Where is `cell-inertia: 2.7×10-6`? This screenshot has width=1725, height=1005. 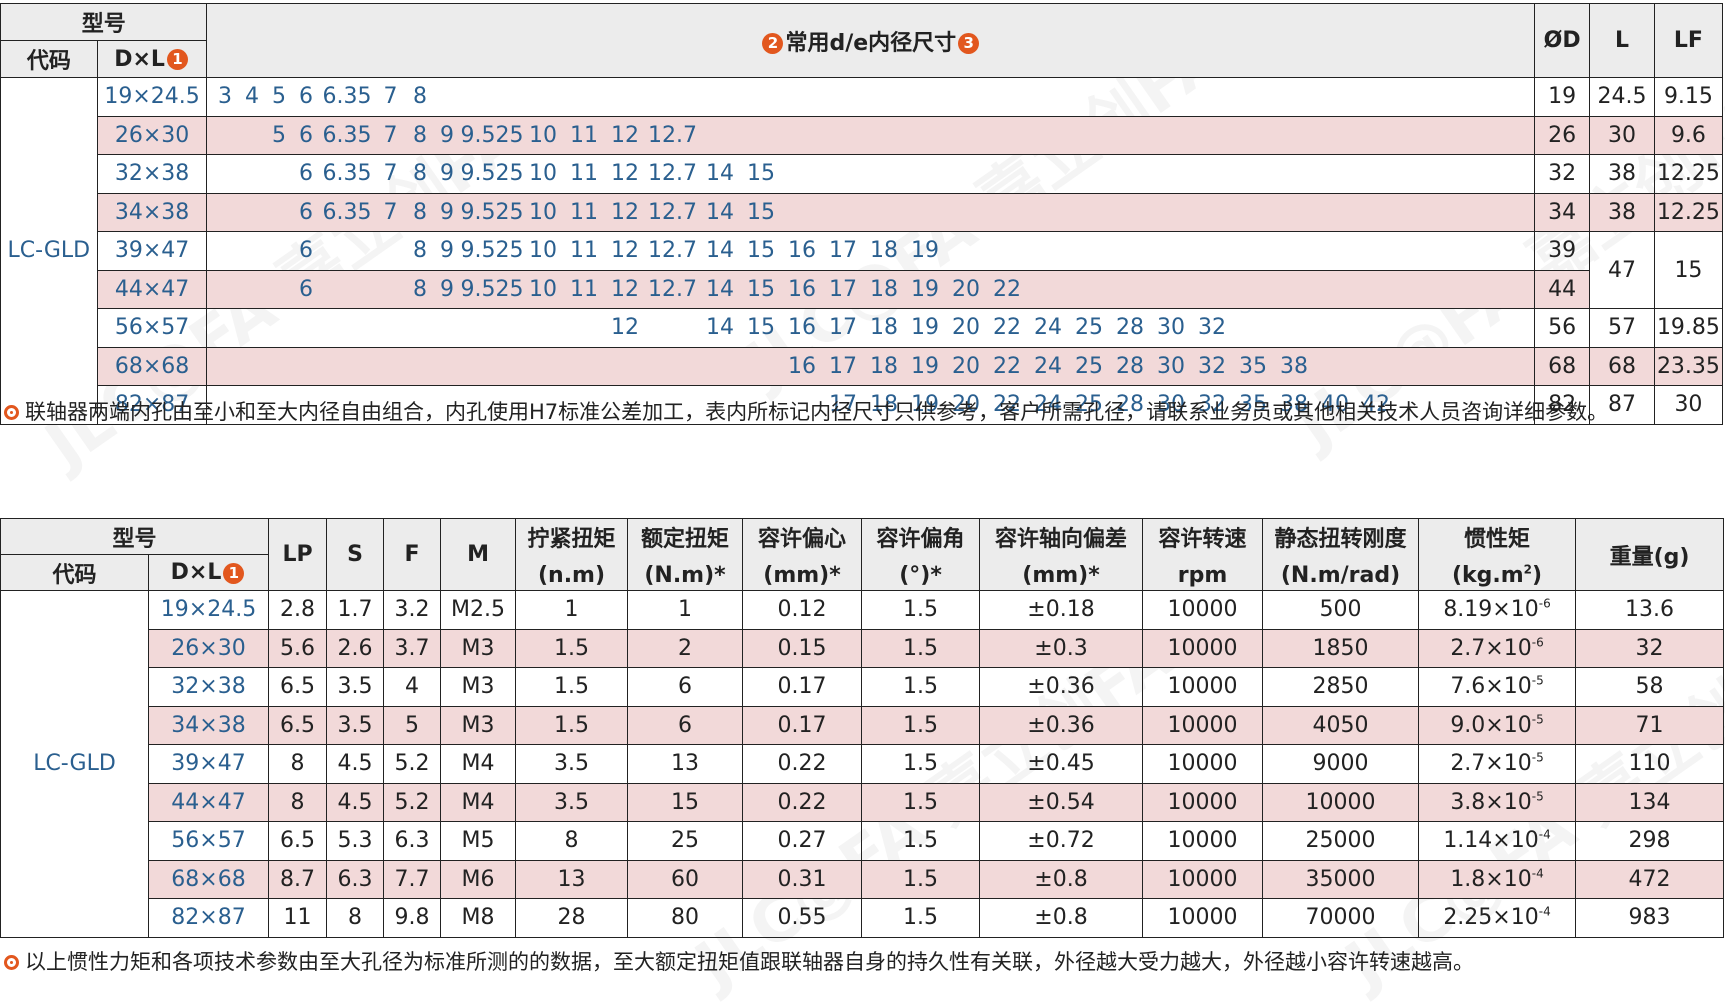 cell-inertia: 2.7×10-6 is located at coordinates (1497, 648).